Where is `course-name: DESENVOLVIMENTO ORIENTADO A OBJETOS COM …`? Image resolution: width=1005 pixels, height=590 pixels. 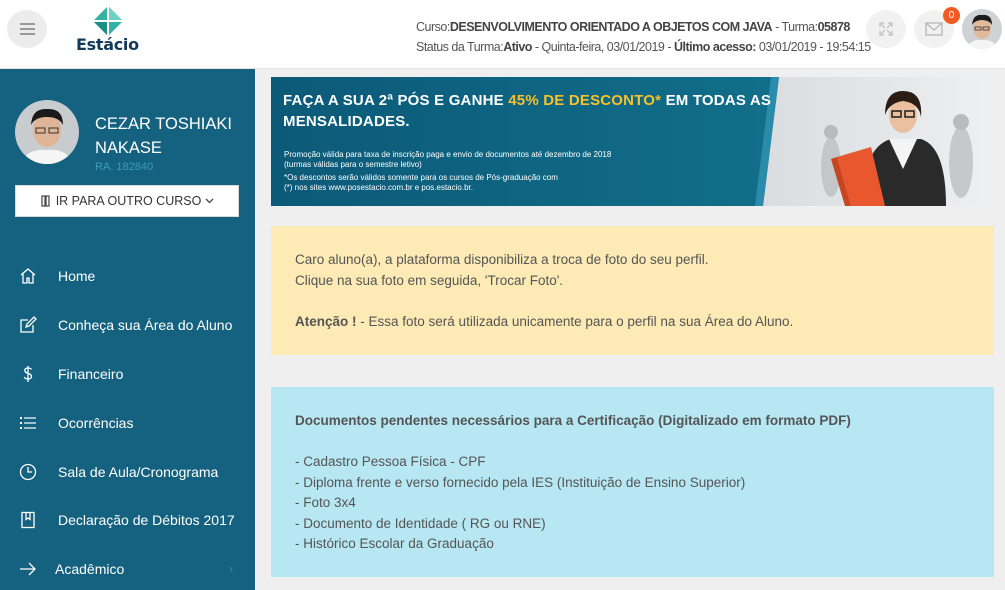
course-name: DESENVOLVIMENTO ORIENTADO A OBJETOS COM … is located at coordinates (611, 27).